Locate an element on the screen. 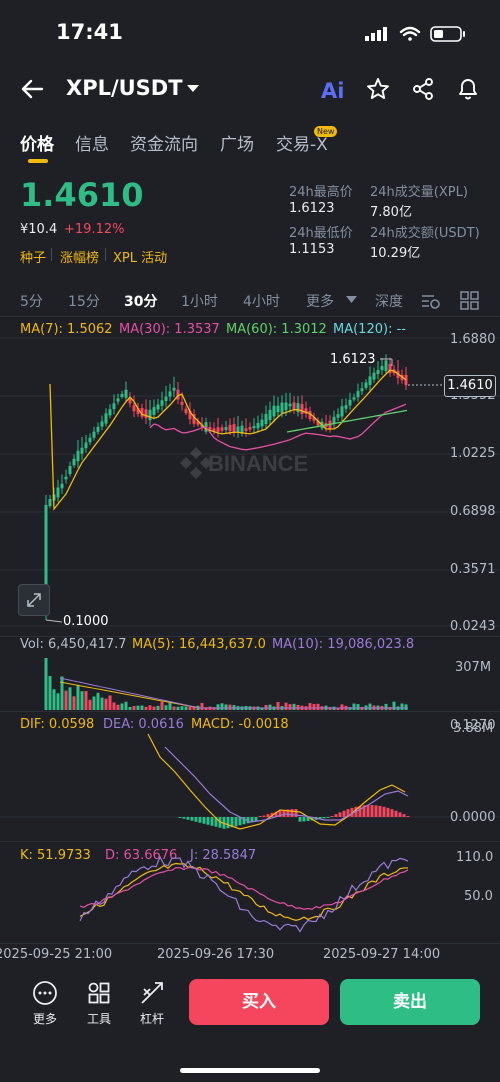  share-icon is located at coordinates (423, 89).